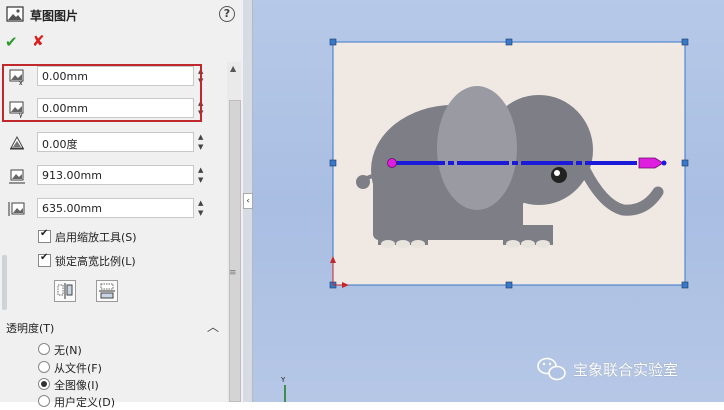 This screenshot has height=410, width=724. I want to click on angle-icon, so click(17, 142).